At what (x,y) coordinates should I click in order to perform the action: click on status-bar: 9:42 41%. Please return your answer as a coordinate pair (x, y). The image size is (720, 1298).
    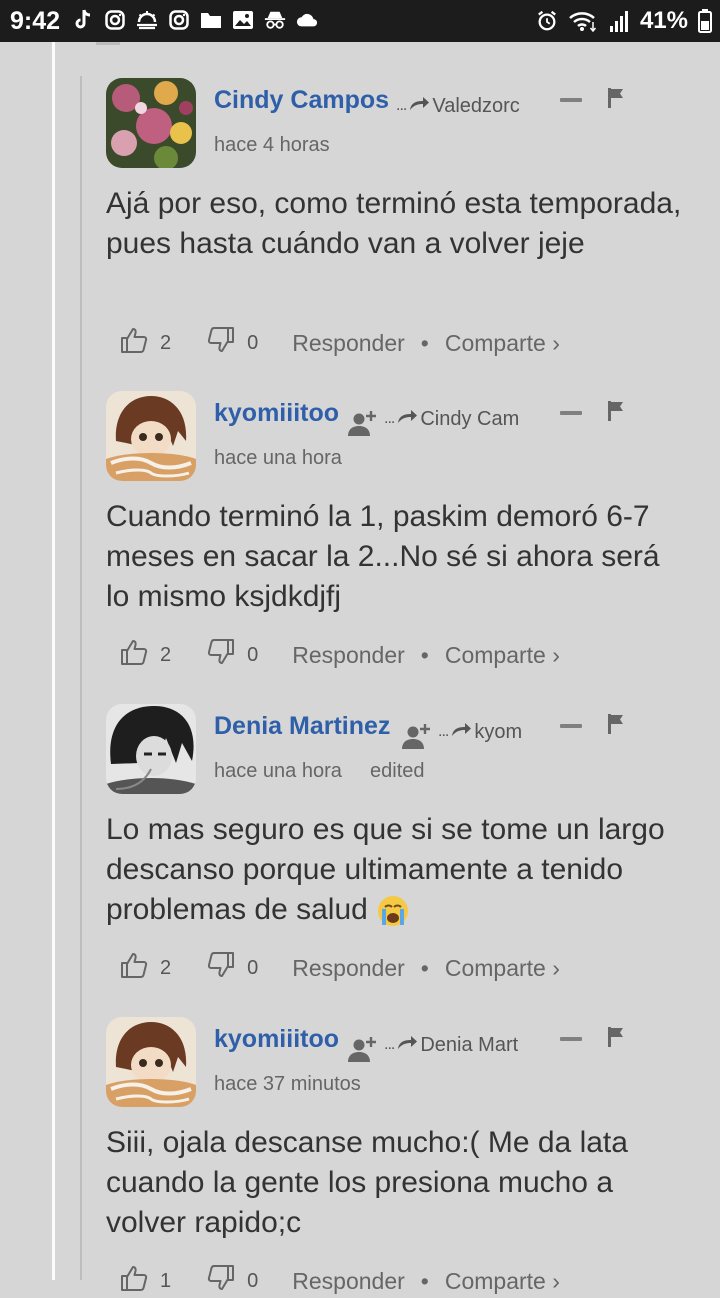
    Looking at the image, I should click on (360, 21).